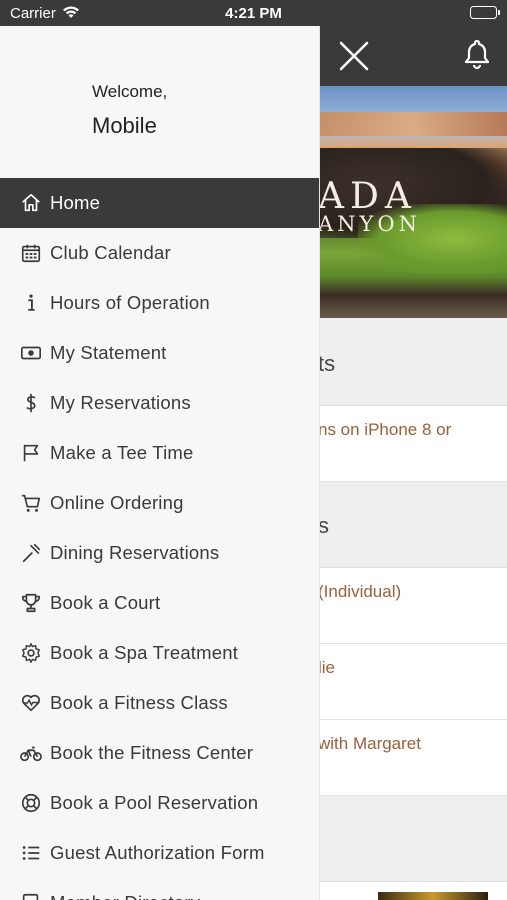  What do you see at coordinates (110, 252) in the screenshot?
I see `menu-item-label: Club Calendar` at bounding box center [110, 252].